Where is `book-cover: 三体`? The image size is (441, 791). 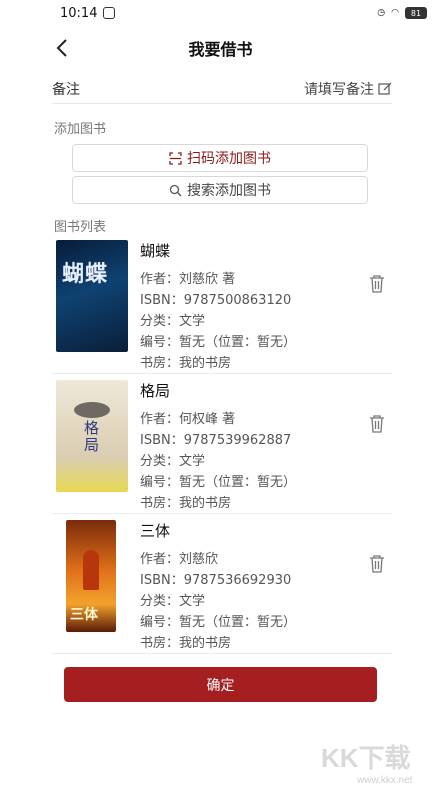
book-cover: 三体 is located at coordinates (91, 576).